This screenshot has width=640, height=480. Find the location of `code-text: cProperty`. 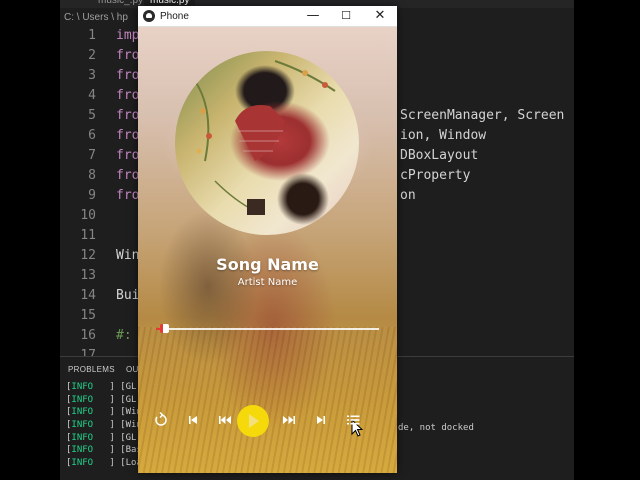

code-text: cProperty is located at coordinates (435, 175).